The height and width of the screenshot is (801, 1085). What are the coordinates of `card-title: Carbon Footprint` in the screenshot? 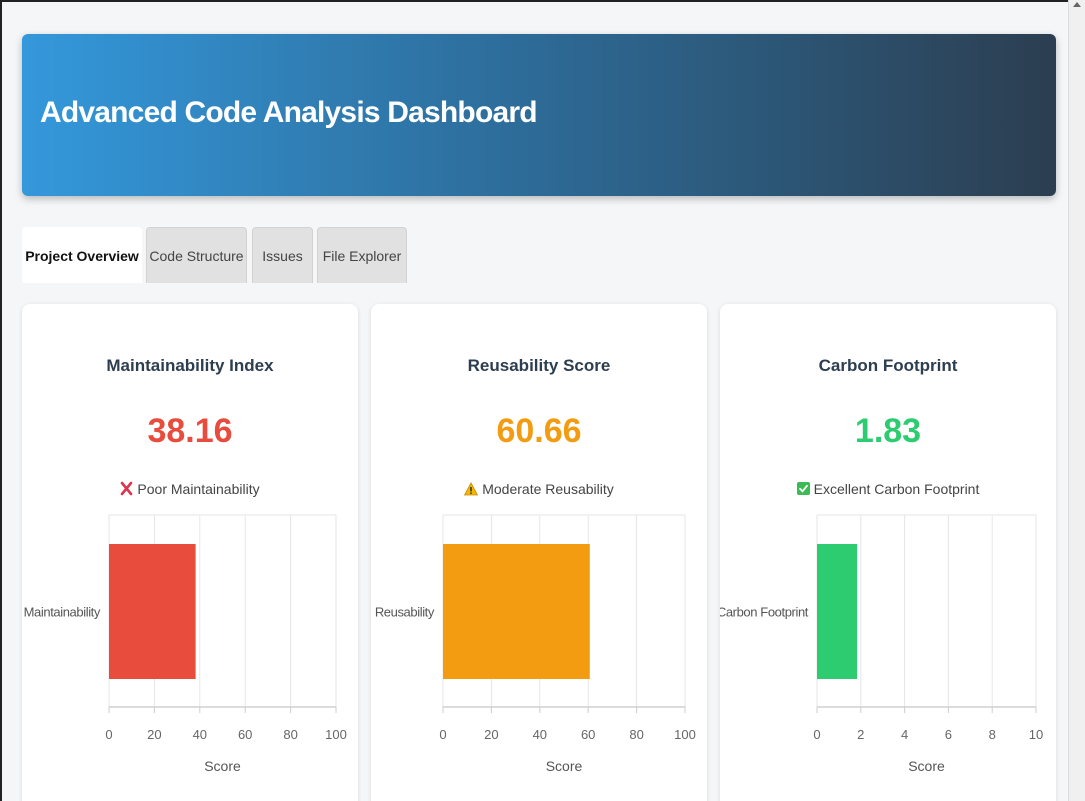 It's located at (888, 365).